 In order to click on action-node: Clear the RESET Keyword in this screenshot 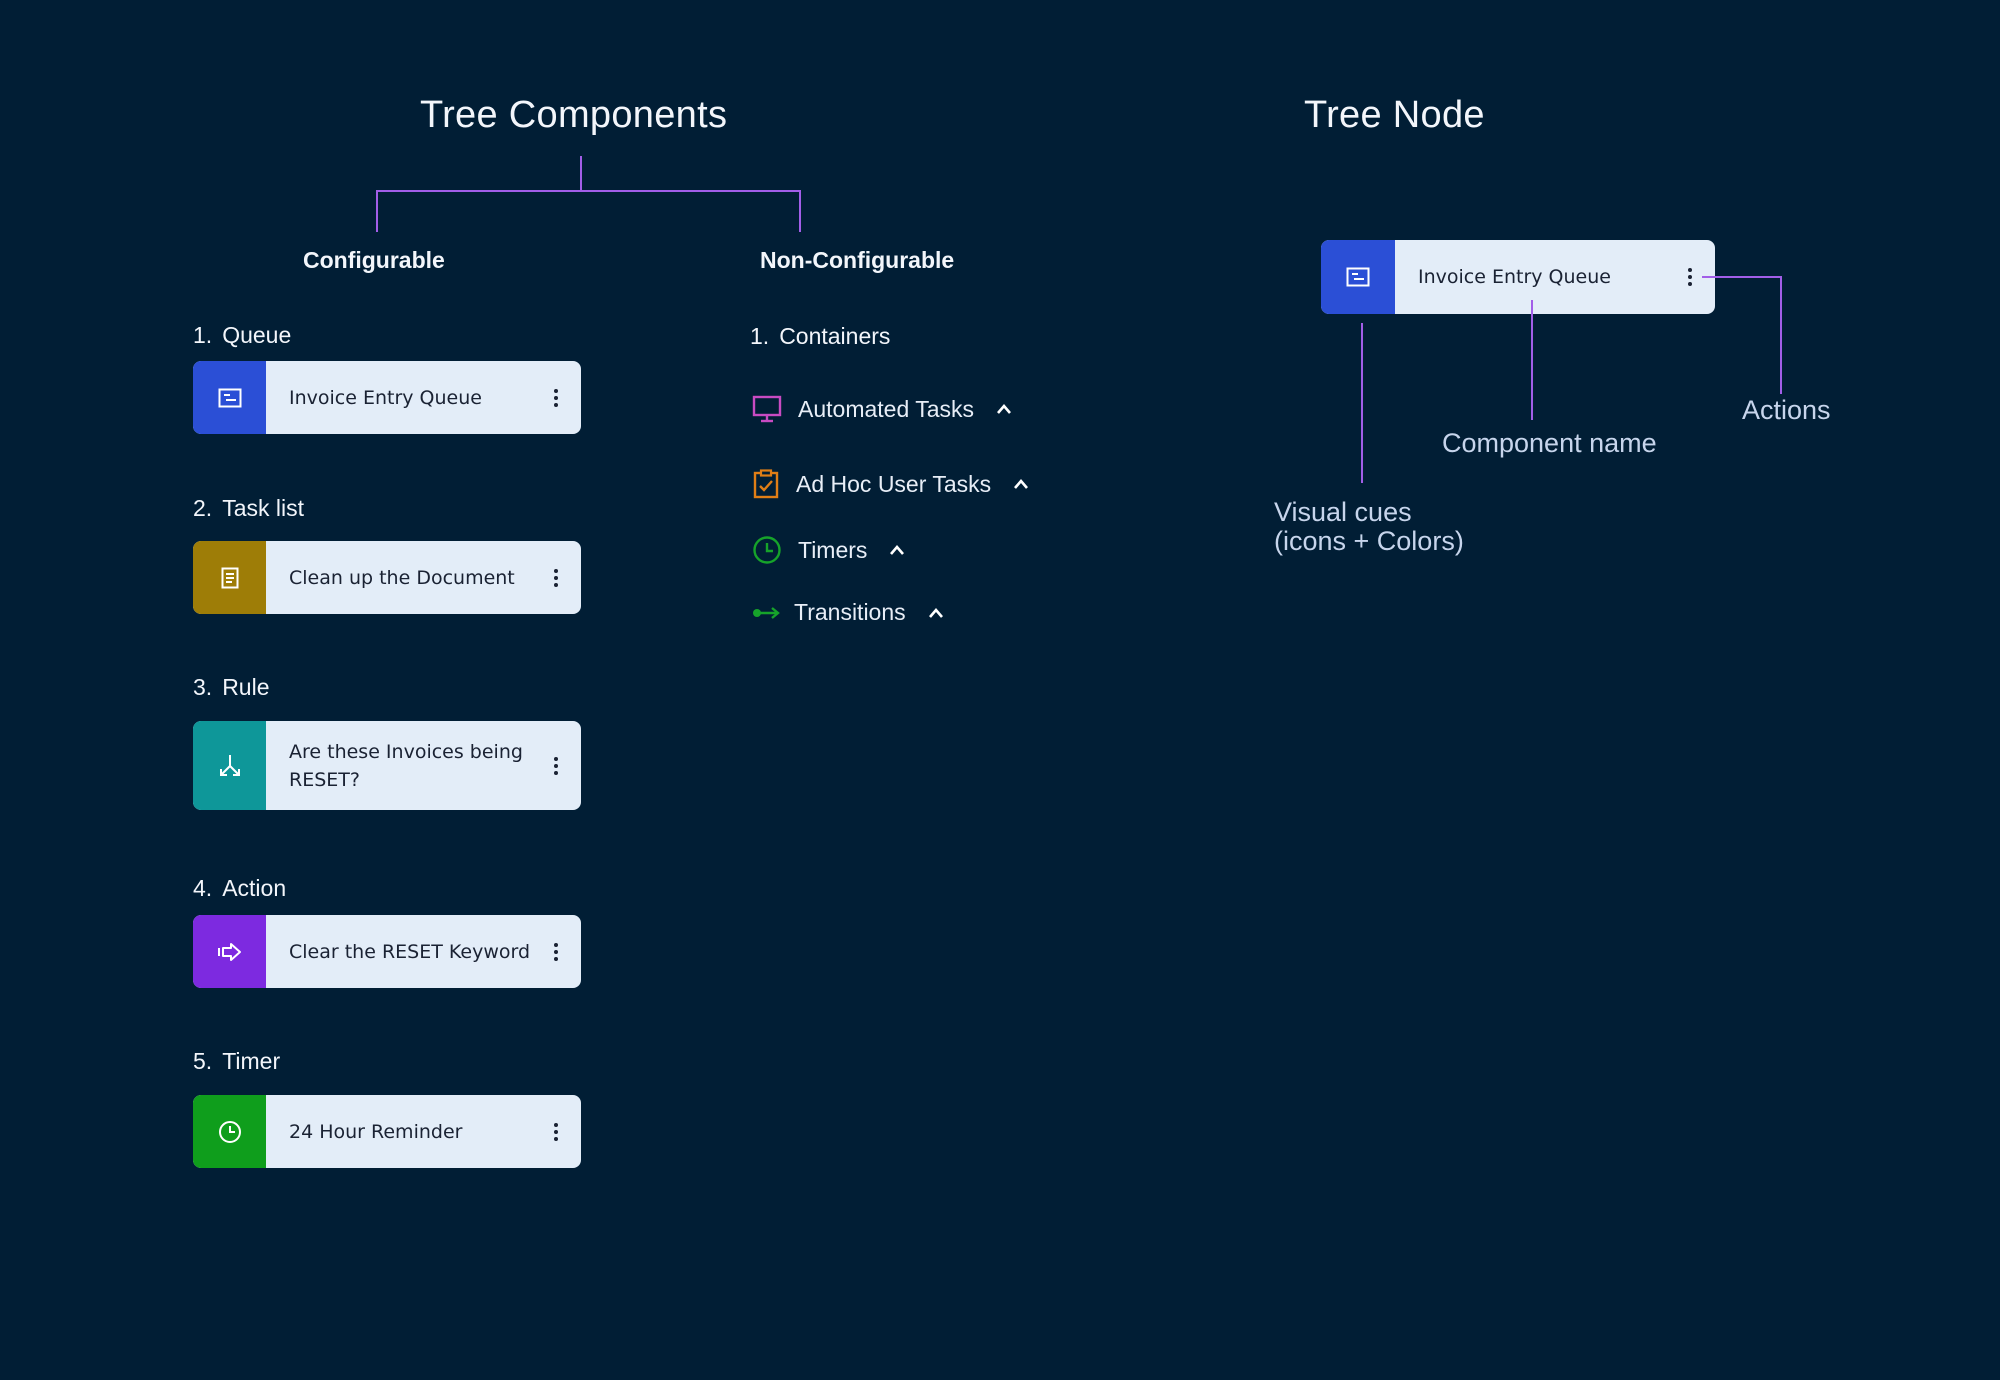, I will do `click(387, 951)`.